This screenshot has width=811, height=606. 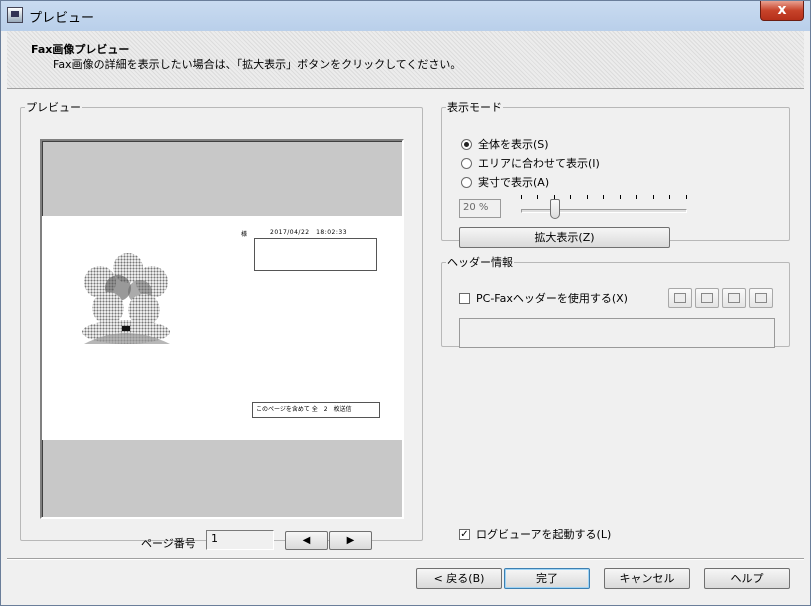 What do you see at coordinates (315, 254) in the screenshot?
I see `fax-recipient-box` at bounding box center [315, 254].